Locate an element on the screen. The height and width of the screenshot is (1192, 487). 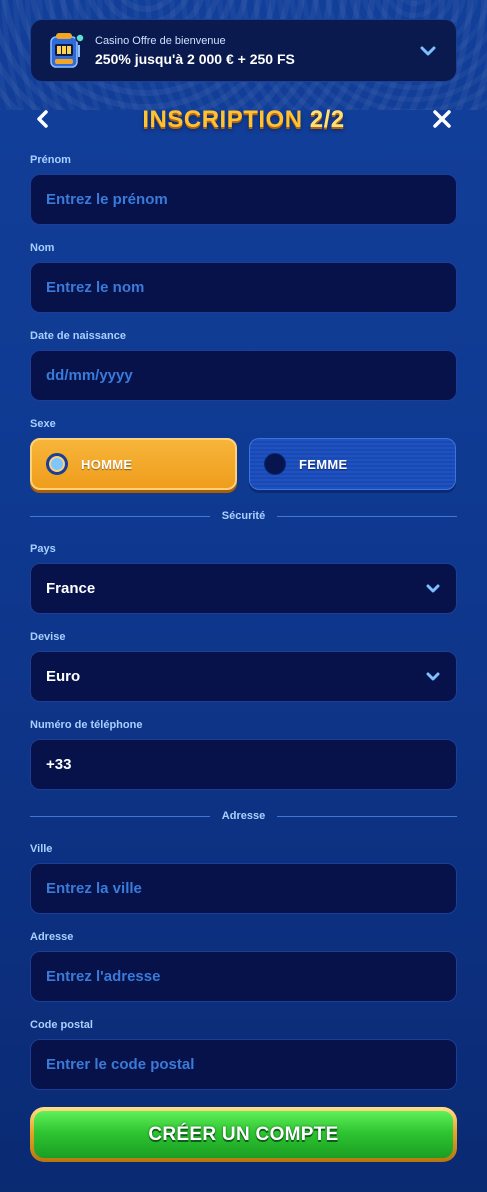
gender-female-button: FEMME is located at coordinates (352, 464).